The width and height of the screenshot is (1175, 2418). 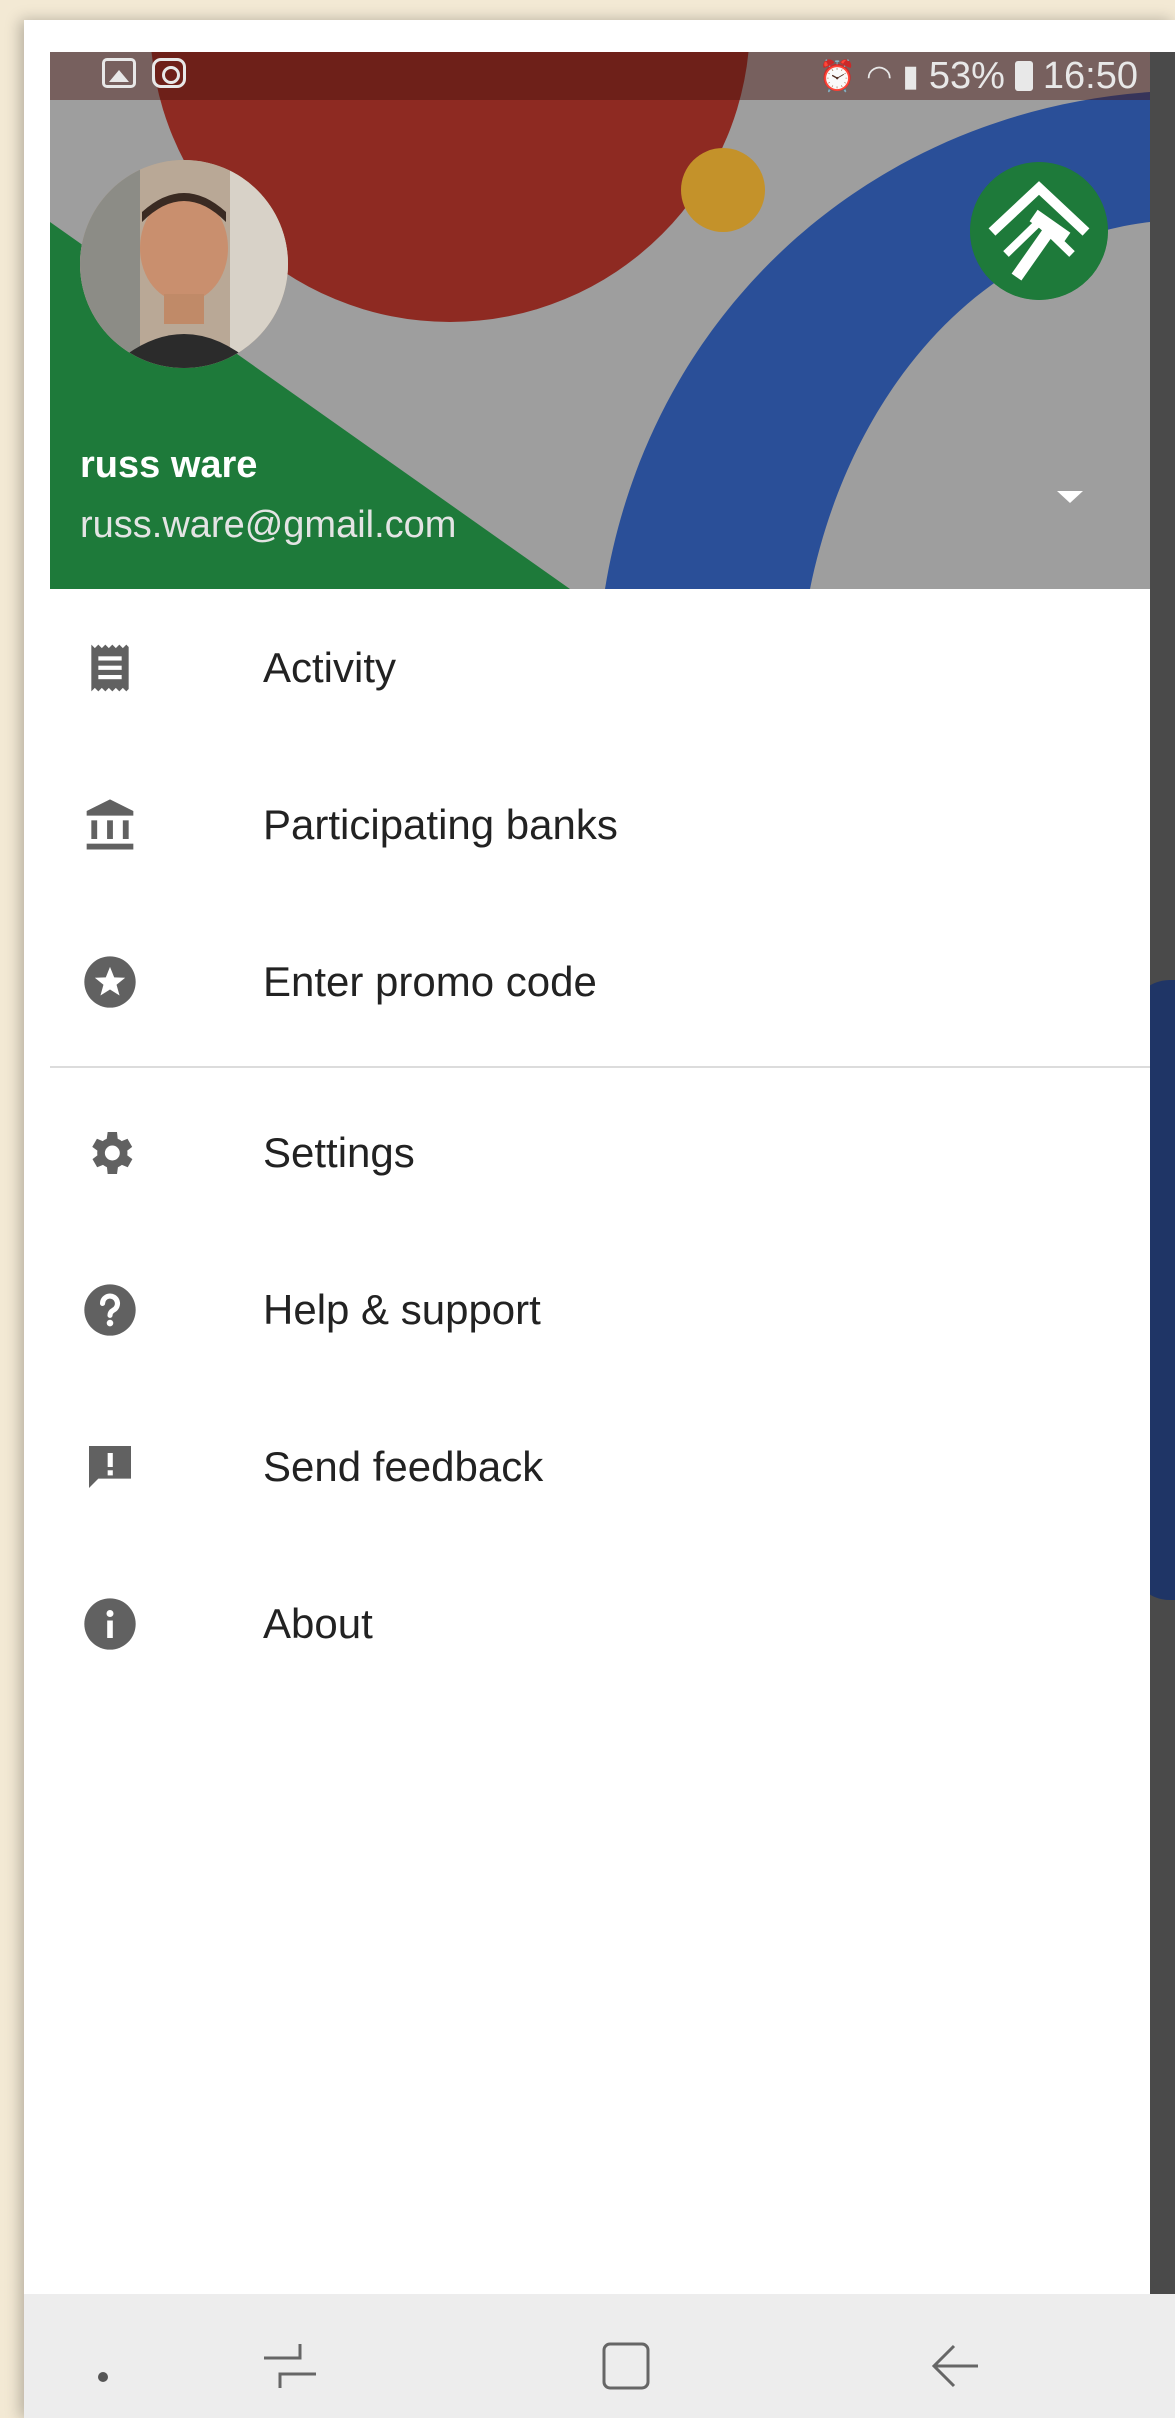 What do you see at coordinates (184, 264) in the screenshot?
I see `avatar` at bounding box center [184, 264].